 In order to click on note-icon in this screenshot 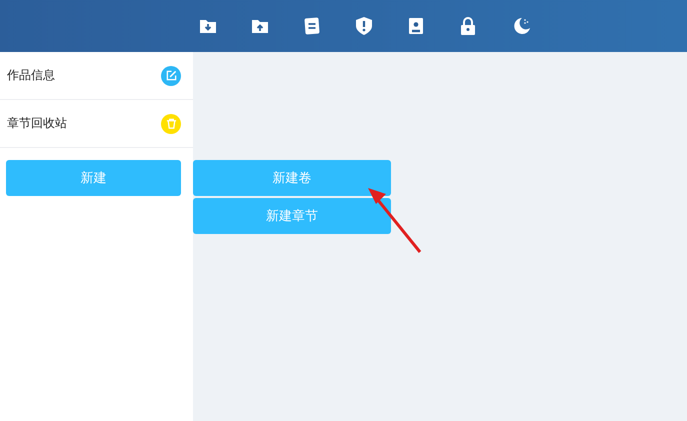, I will do `click(312, 26)`.